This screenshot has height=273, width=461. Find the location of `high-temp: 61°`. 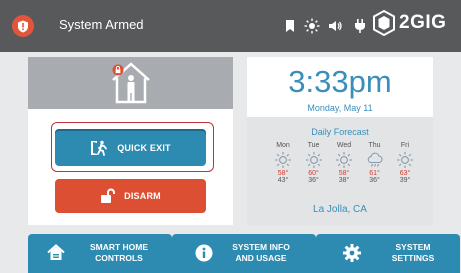

high-temp: 61° is located at coordinates (374, 173).